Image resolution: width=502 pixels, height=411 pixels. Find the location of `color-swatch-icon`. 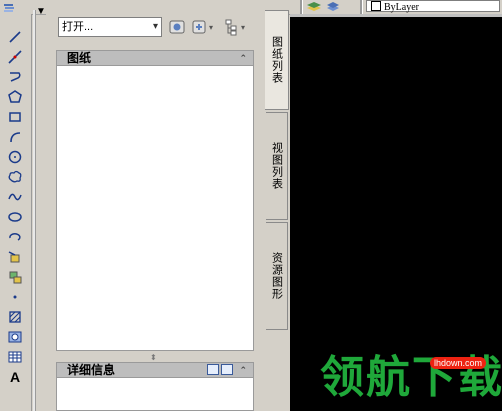

color-swatch-icon is located at coordinates (376, 6).